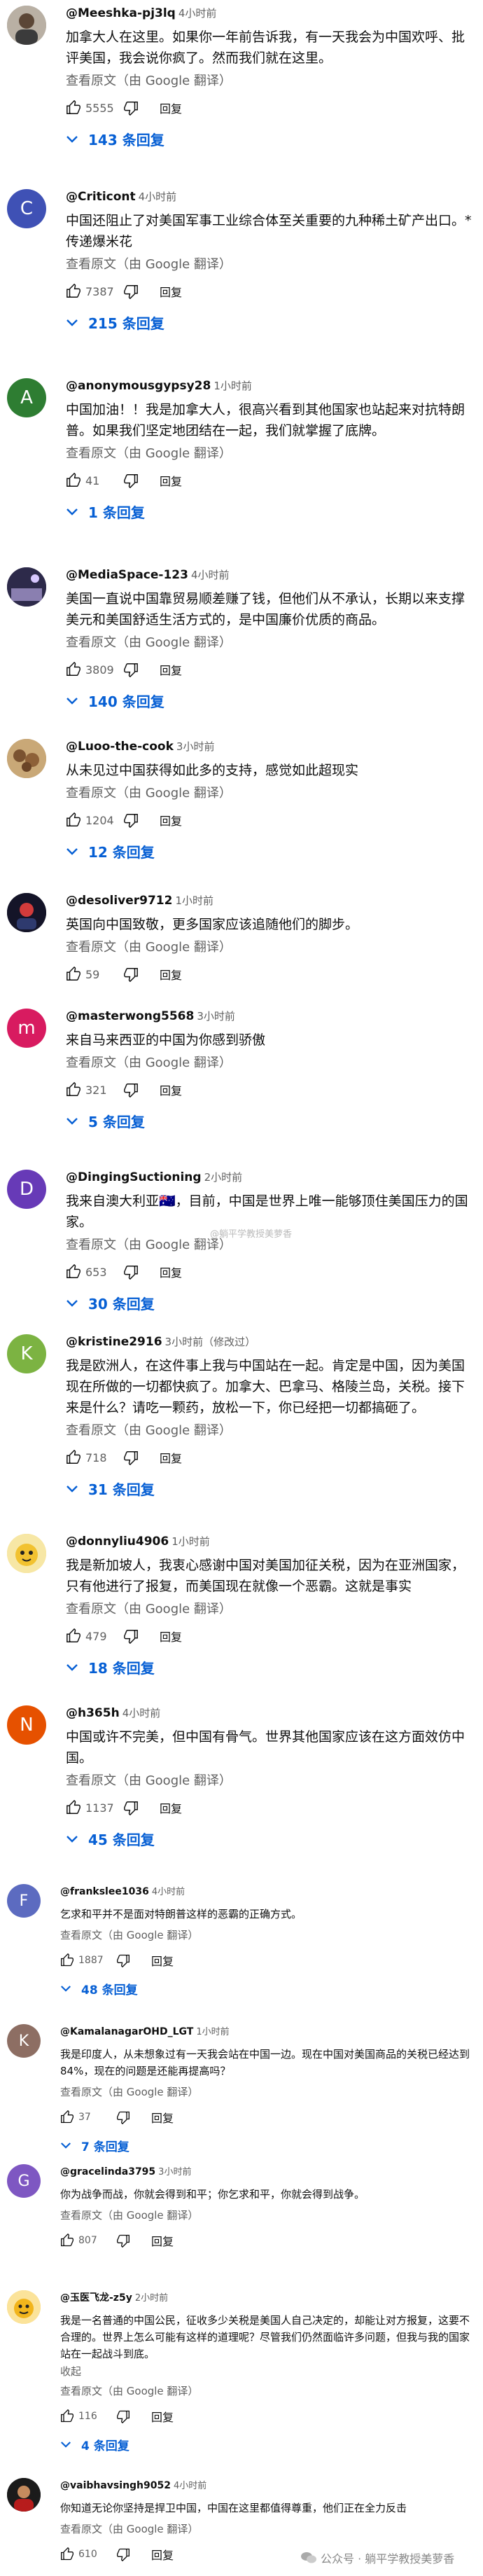  I want to click on view-replies-button: 215 条回复, so click(269, 322).